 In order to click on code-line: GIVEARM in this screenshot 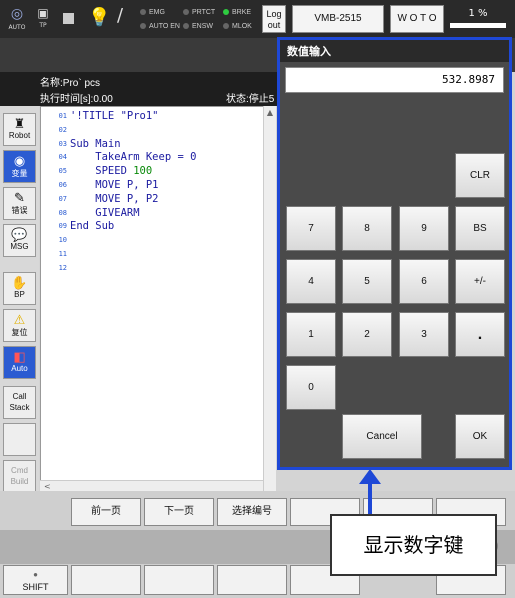, I will do `click(104, 213)`.